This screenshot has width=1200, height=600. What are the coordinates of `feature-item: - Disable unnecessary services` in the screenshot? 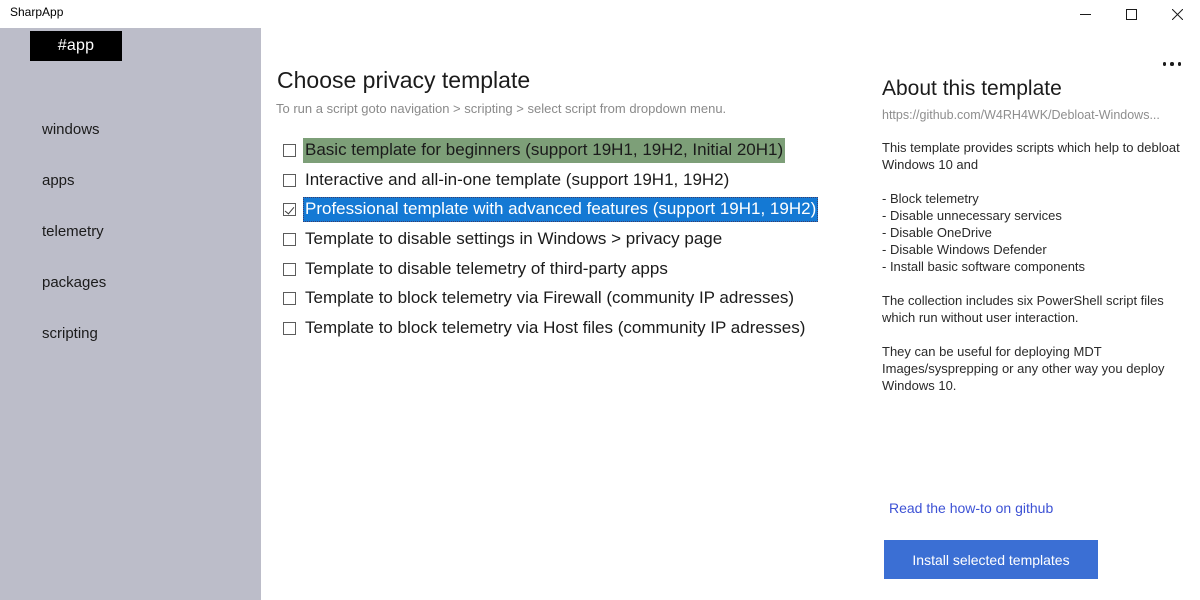 It's located at (972, 215).